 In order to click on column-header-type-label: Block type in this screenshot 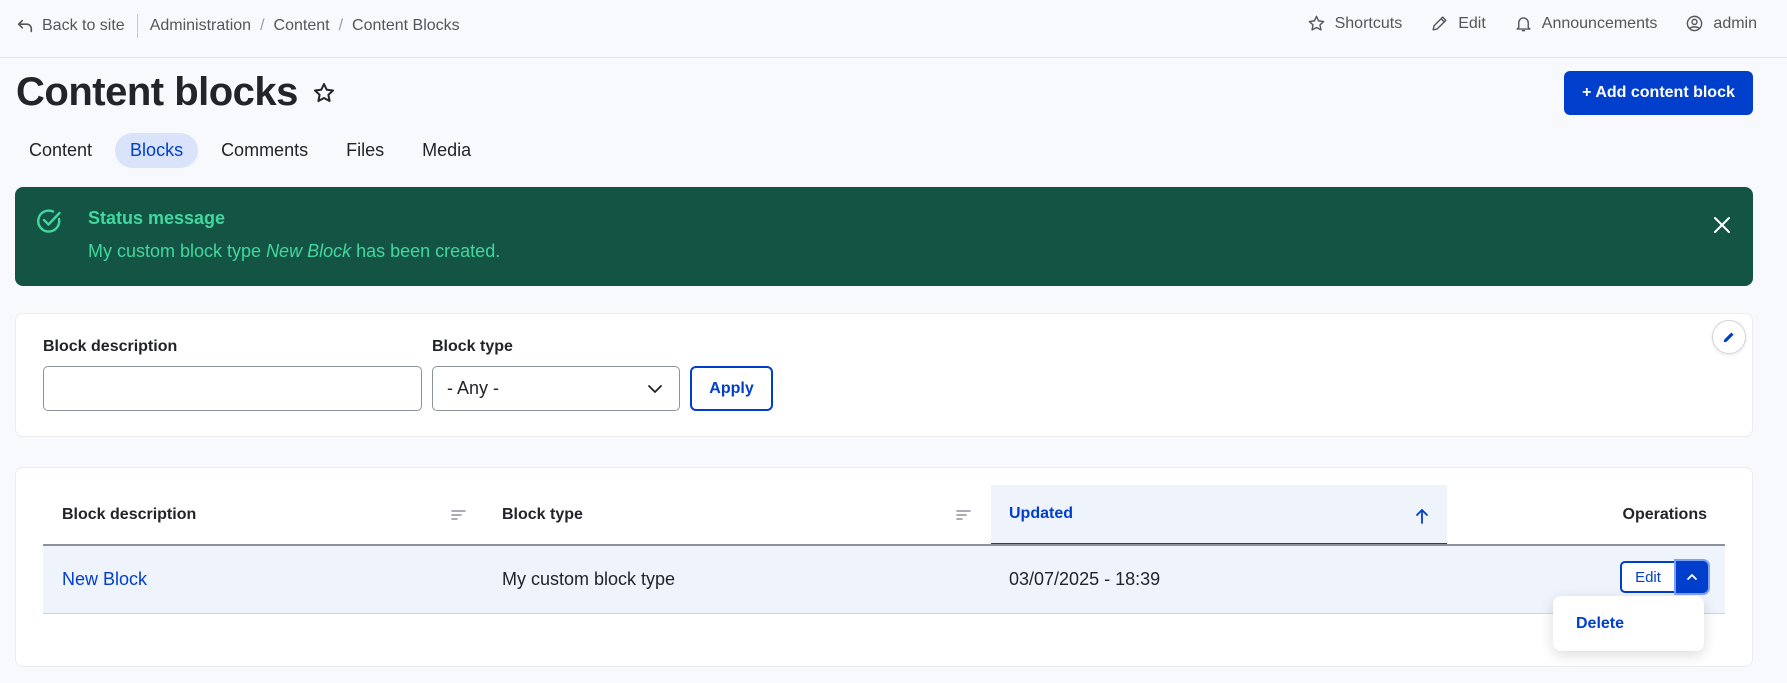, I will do `click(542, 514)`.